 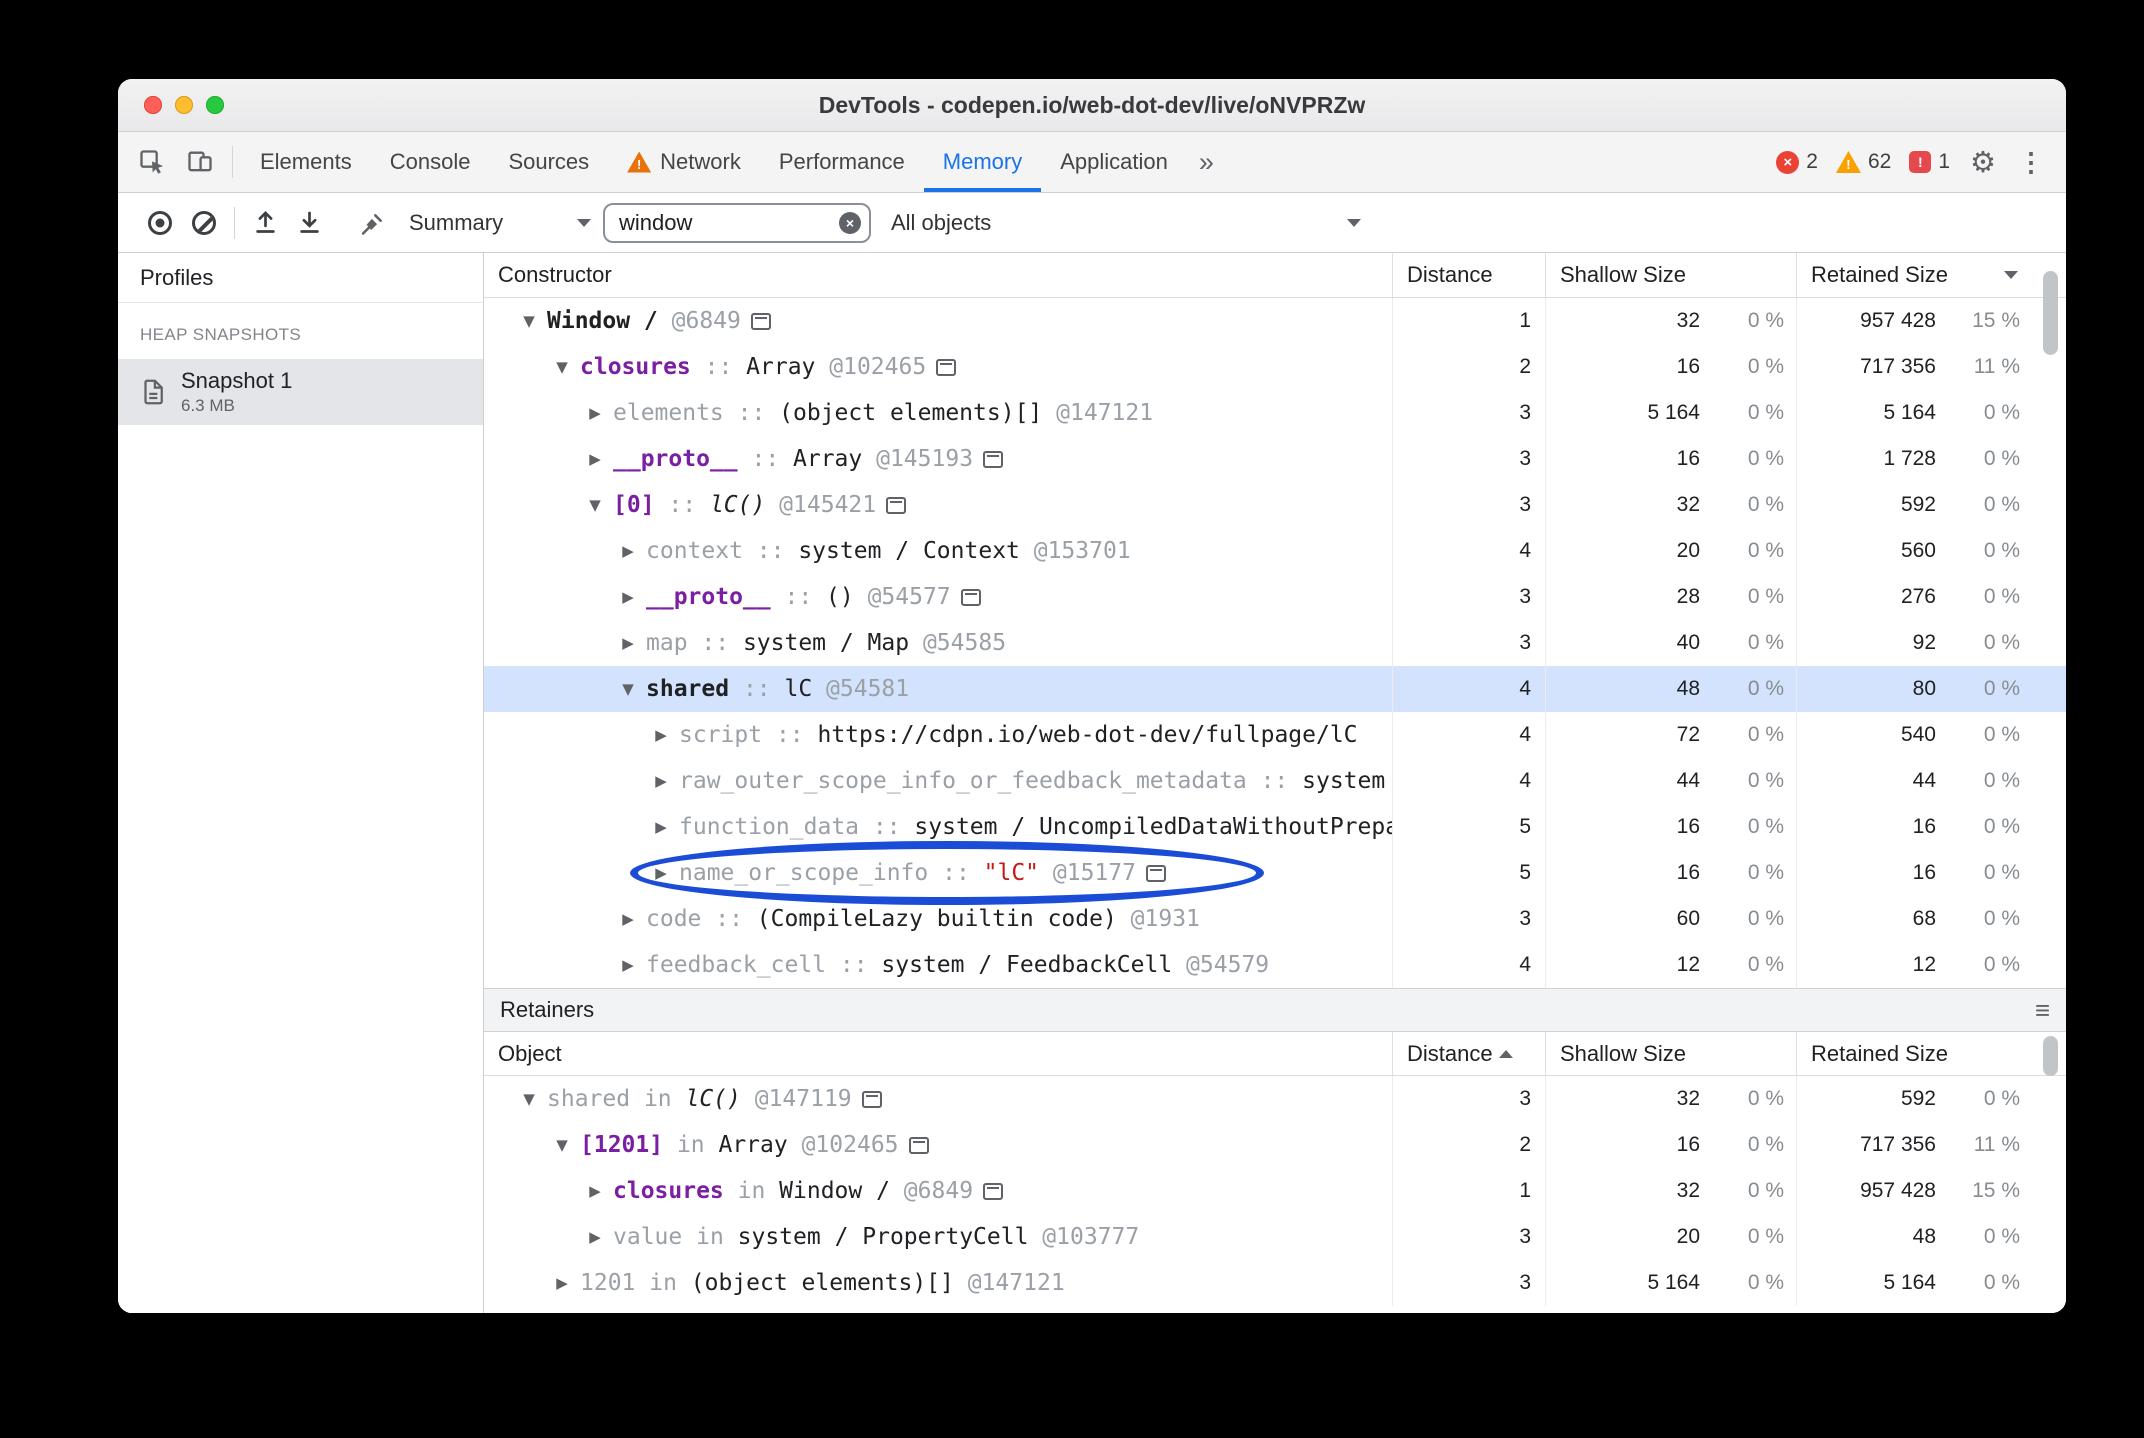 What do you see at coordinates (1114, 162) in the screenshot?
I see `tab-application: Application` at bounding box center [1114, 162].